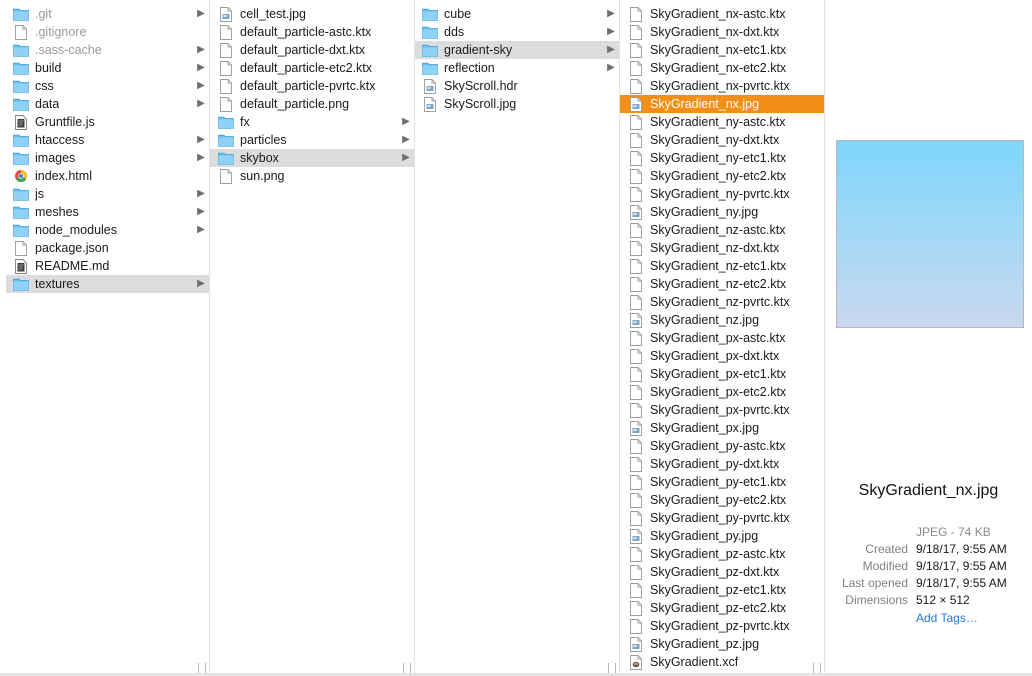  I want to click on file-row: SkyGradient_ny-astc.ktx, so click(722, 122).